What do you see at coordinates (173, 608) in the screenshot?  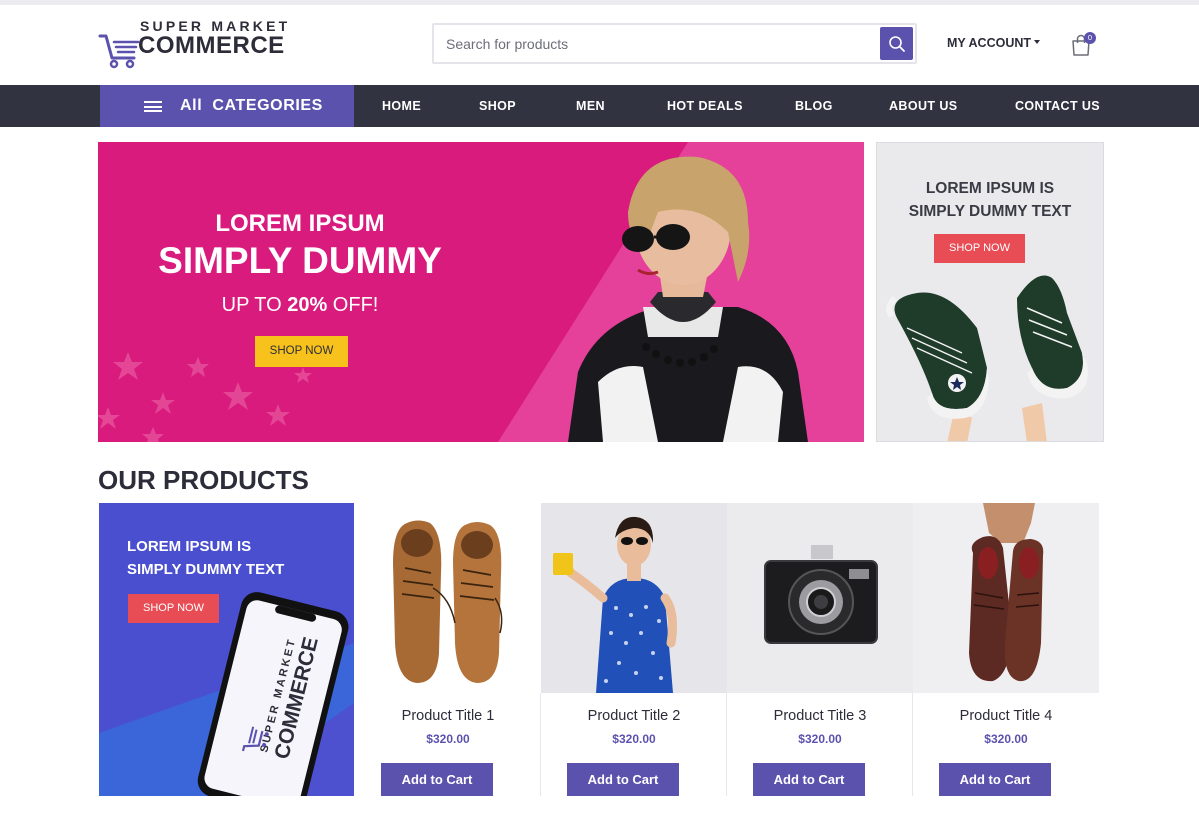 I see `promo-shop-now-button: SHOP NOW` at bounding box center [173, 608].